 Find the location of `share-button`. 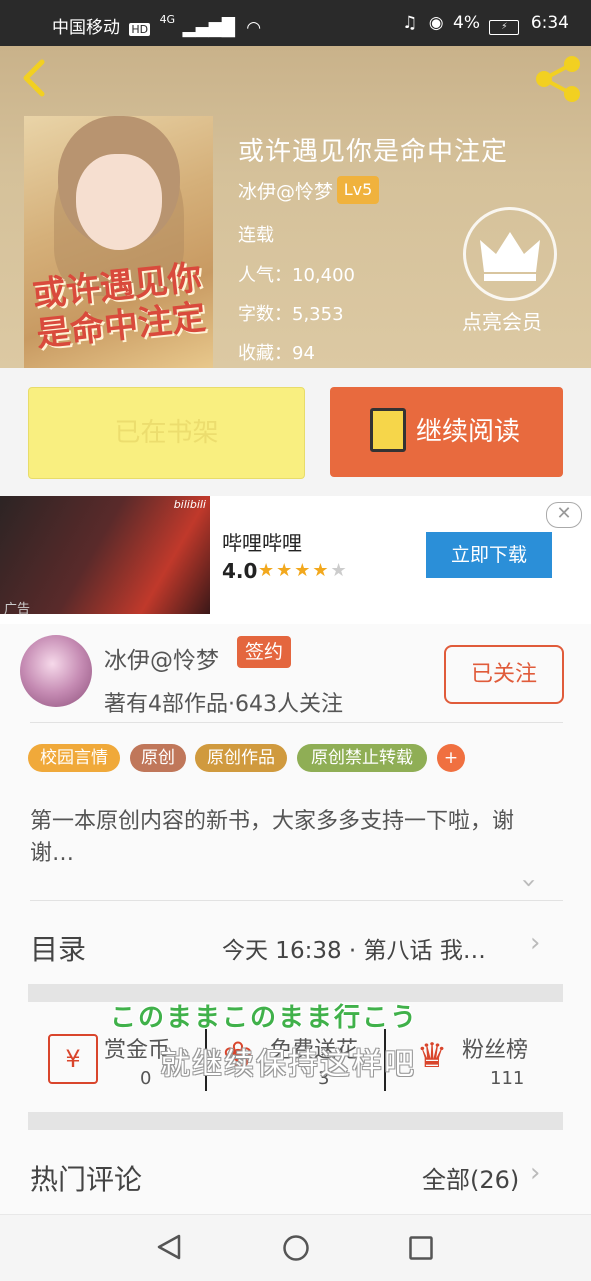

share-button is located at coordinates (558, 79).